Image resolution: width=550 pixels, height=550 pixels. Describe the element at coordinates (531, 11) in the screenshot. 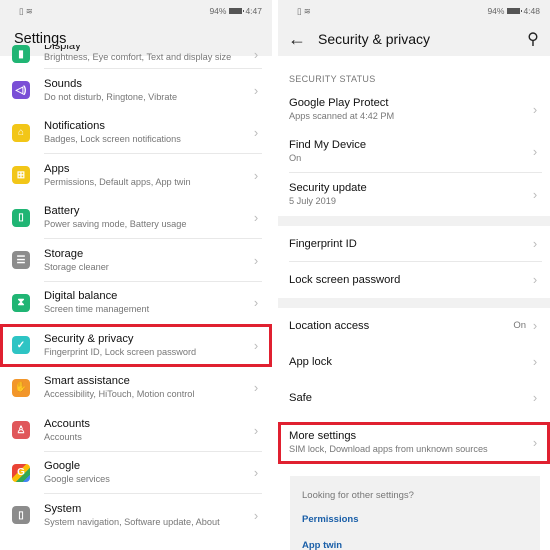

I see `clock: 4:48` at that location.